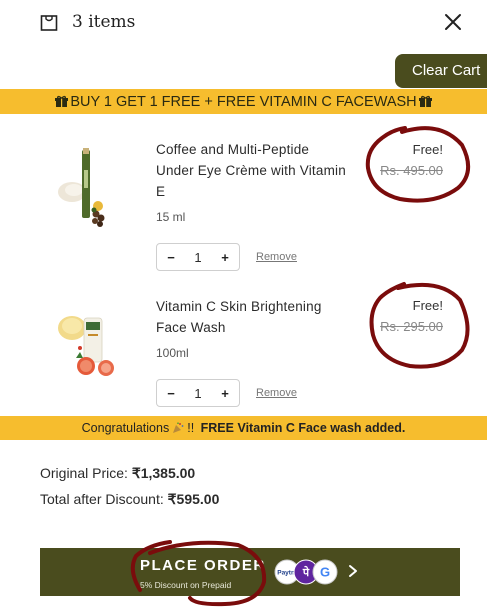 This screenshot has width=487, height=609. What do you see at coordinates (125, 428) in the screenshot?
I see `congrats-prefix: Congratulations` at bounding box center [125, 428].